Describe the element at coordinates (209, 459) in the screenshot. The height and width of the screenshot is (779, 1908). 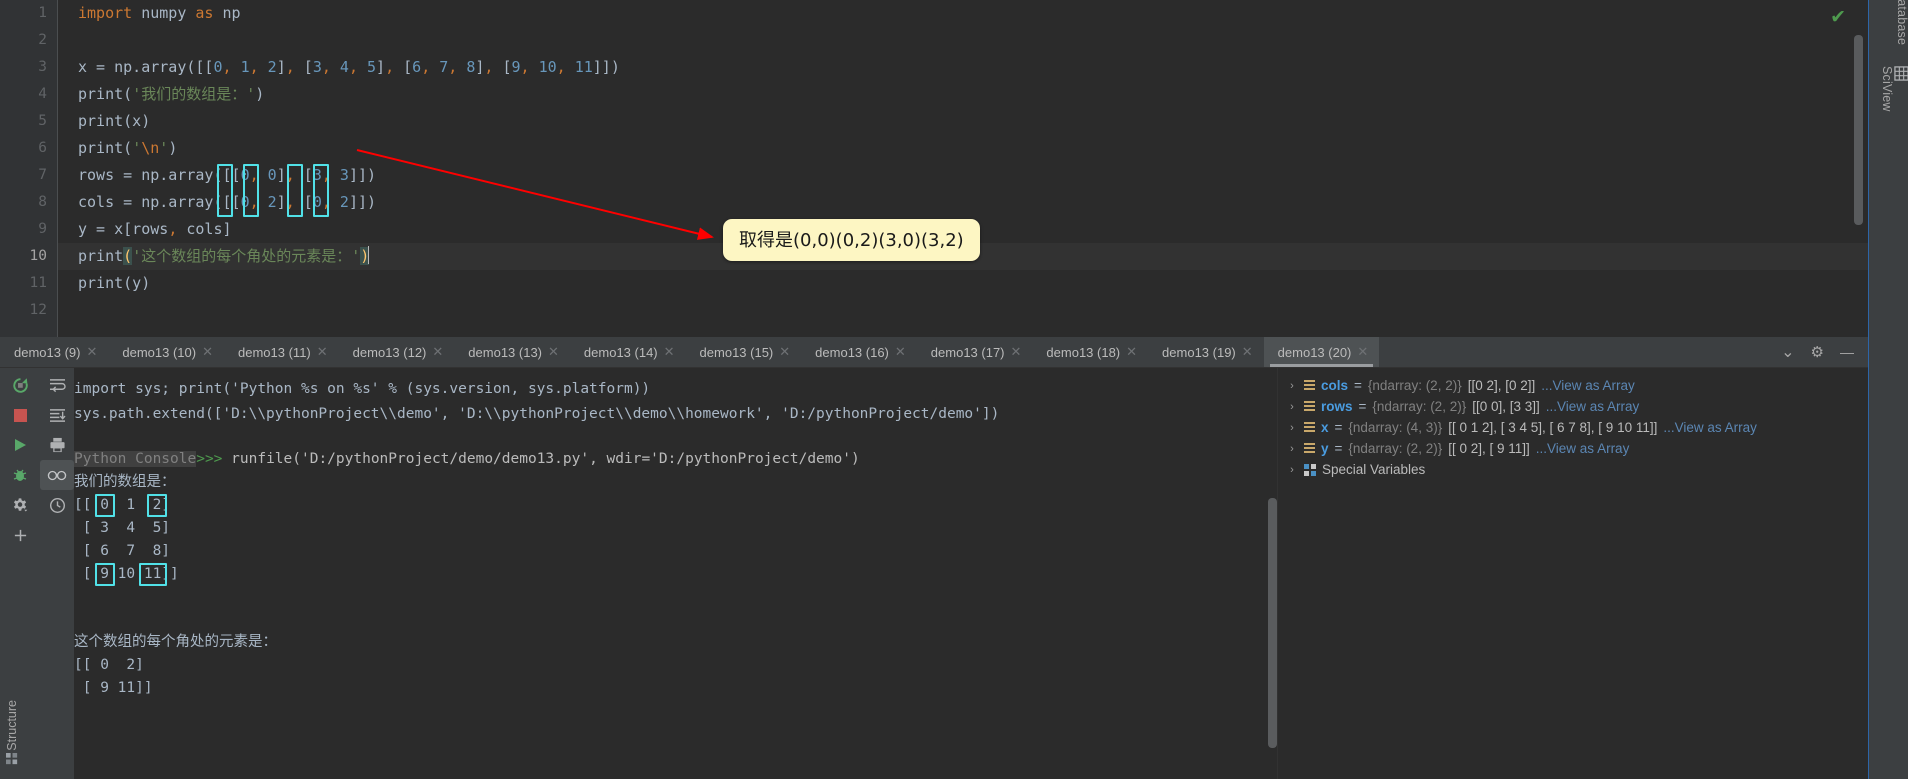
I see `console-prompt-caret: >>>` at that location.